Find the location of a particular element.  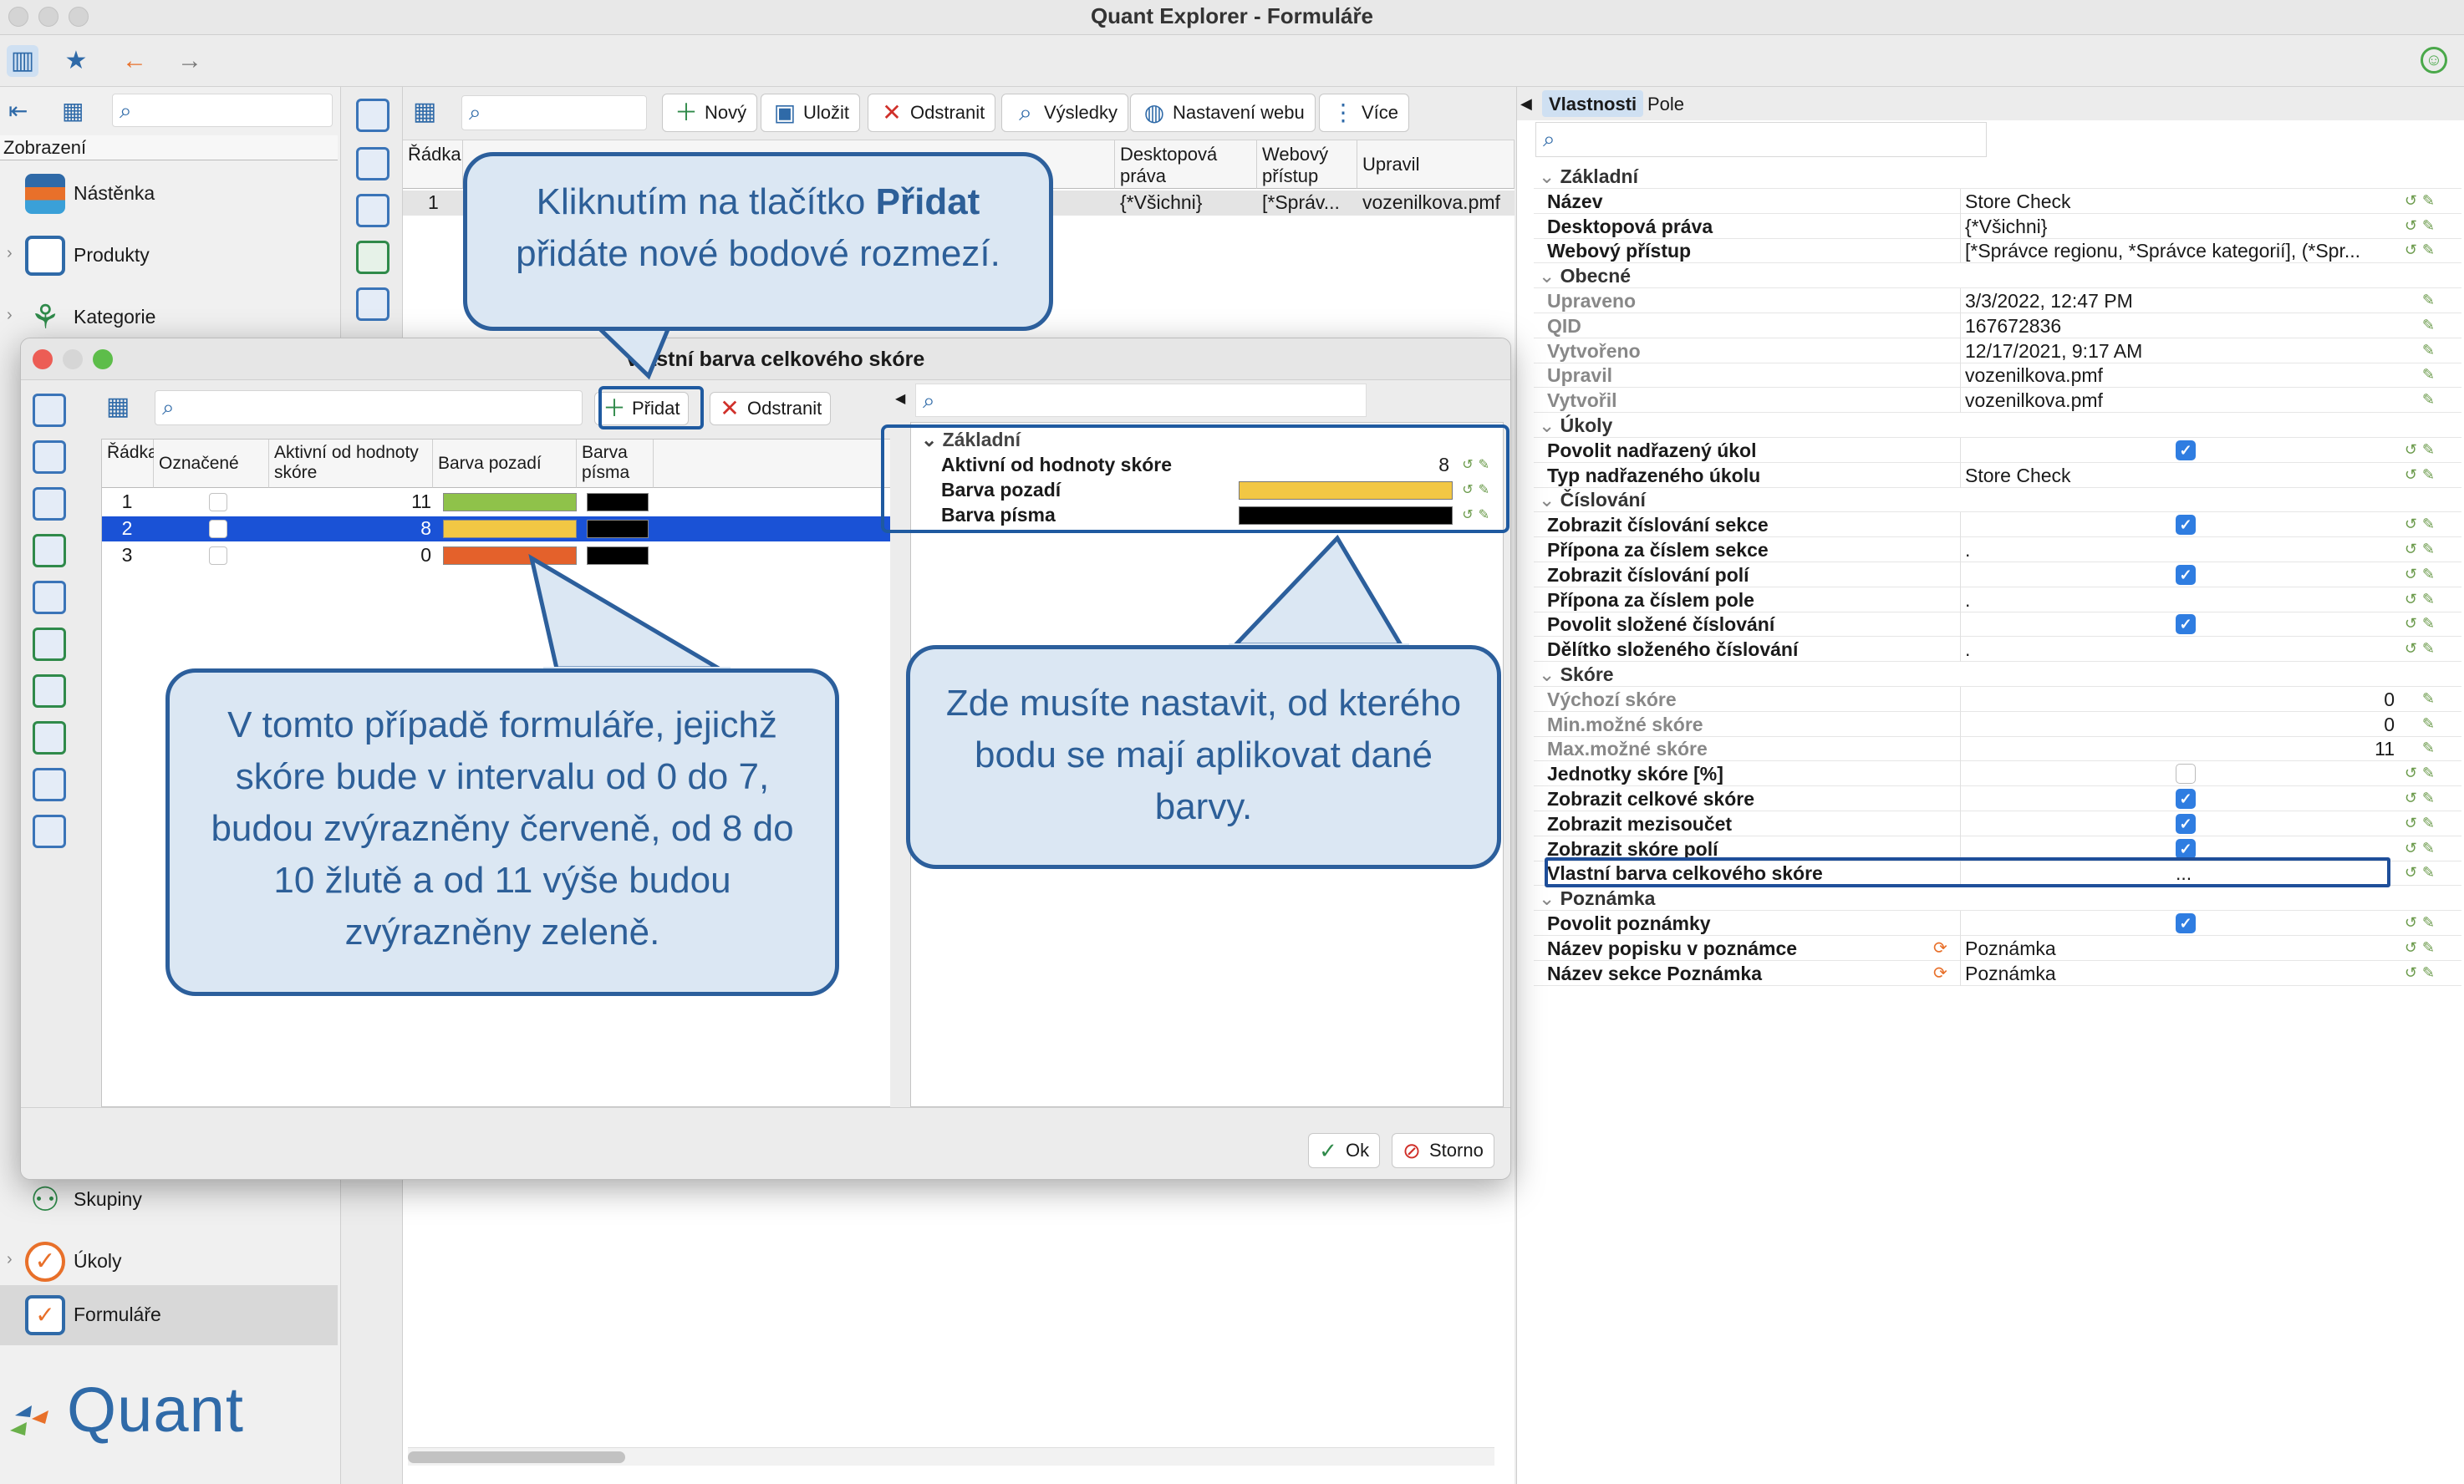

save-button: ▣ Uložit is located at coordinates (811, 113).